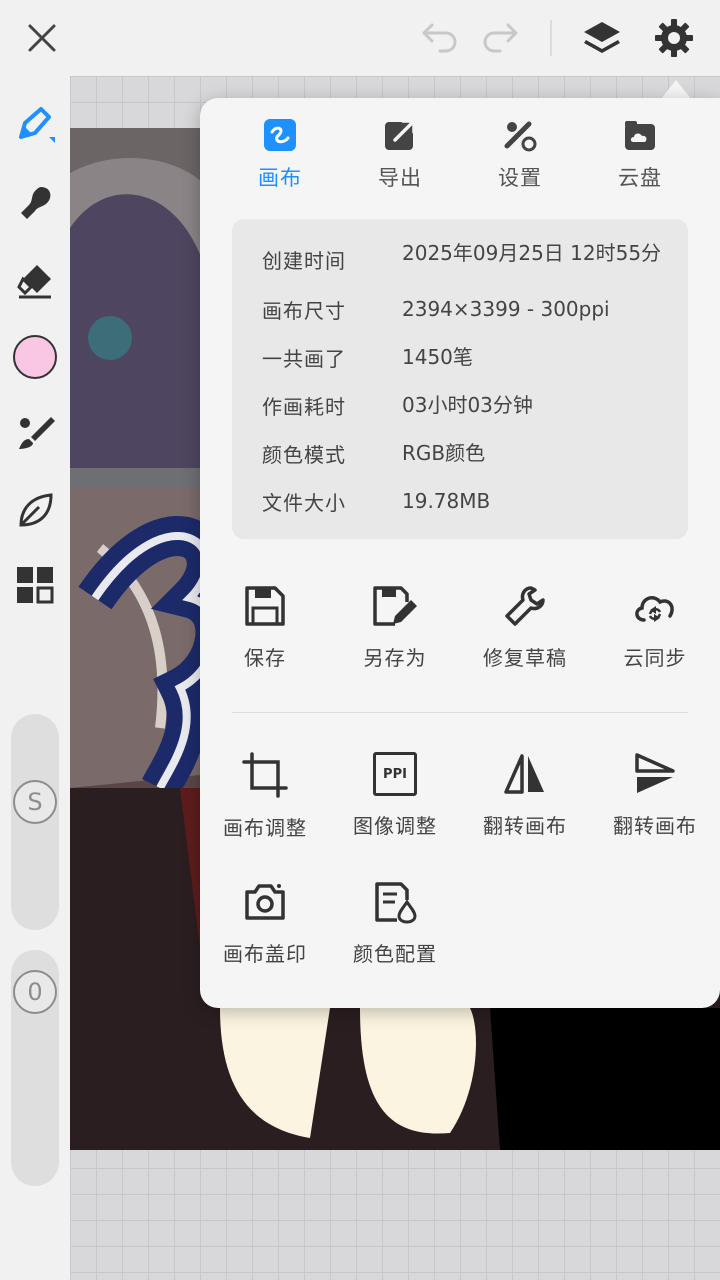  I want to click on popup-pointer, so click(676, 90).